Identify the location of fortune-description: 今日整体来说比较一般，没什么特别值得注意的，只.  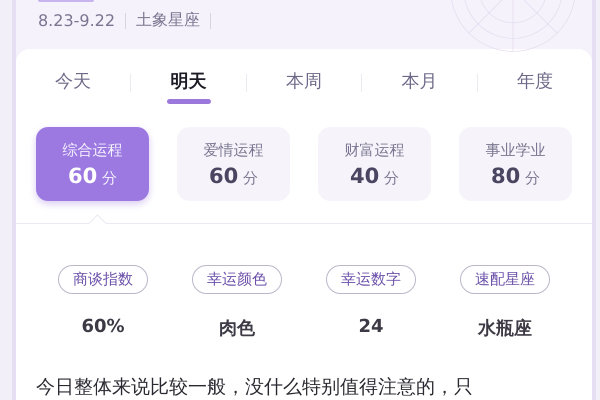
(255, 387).